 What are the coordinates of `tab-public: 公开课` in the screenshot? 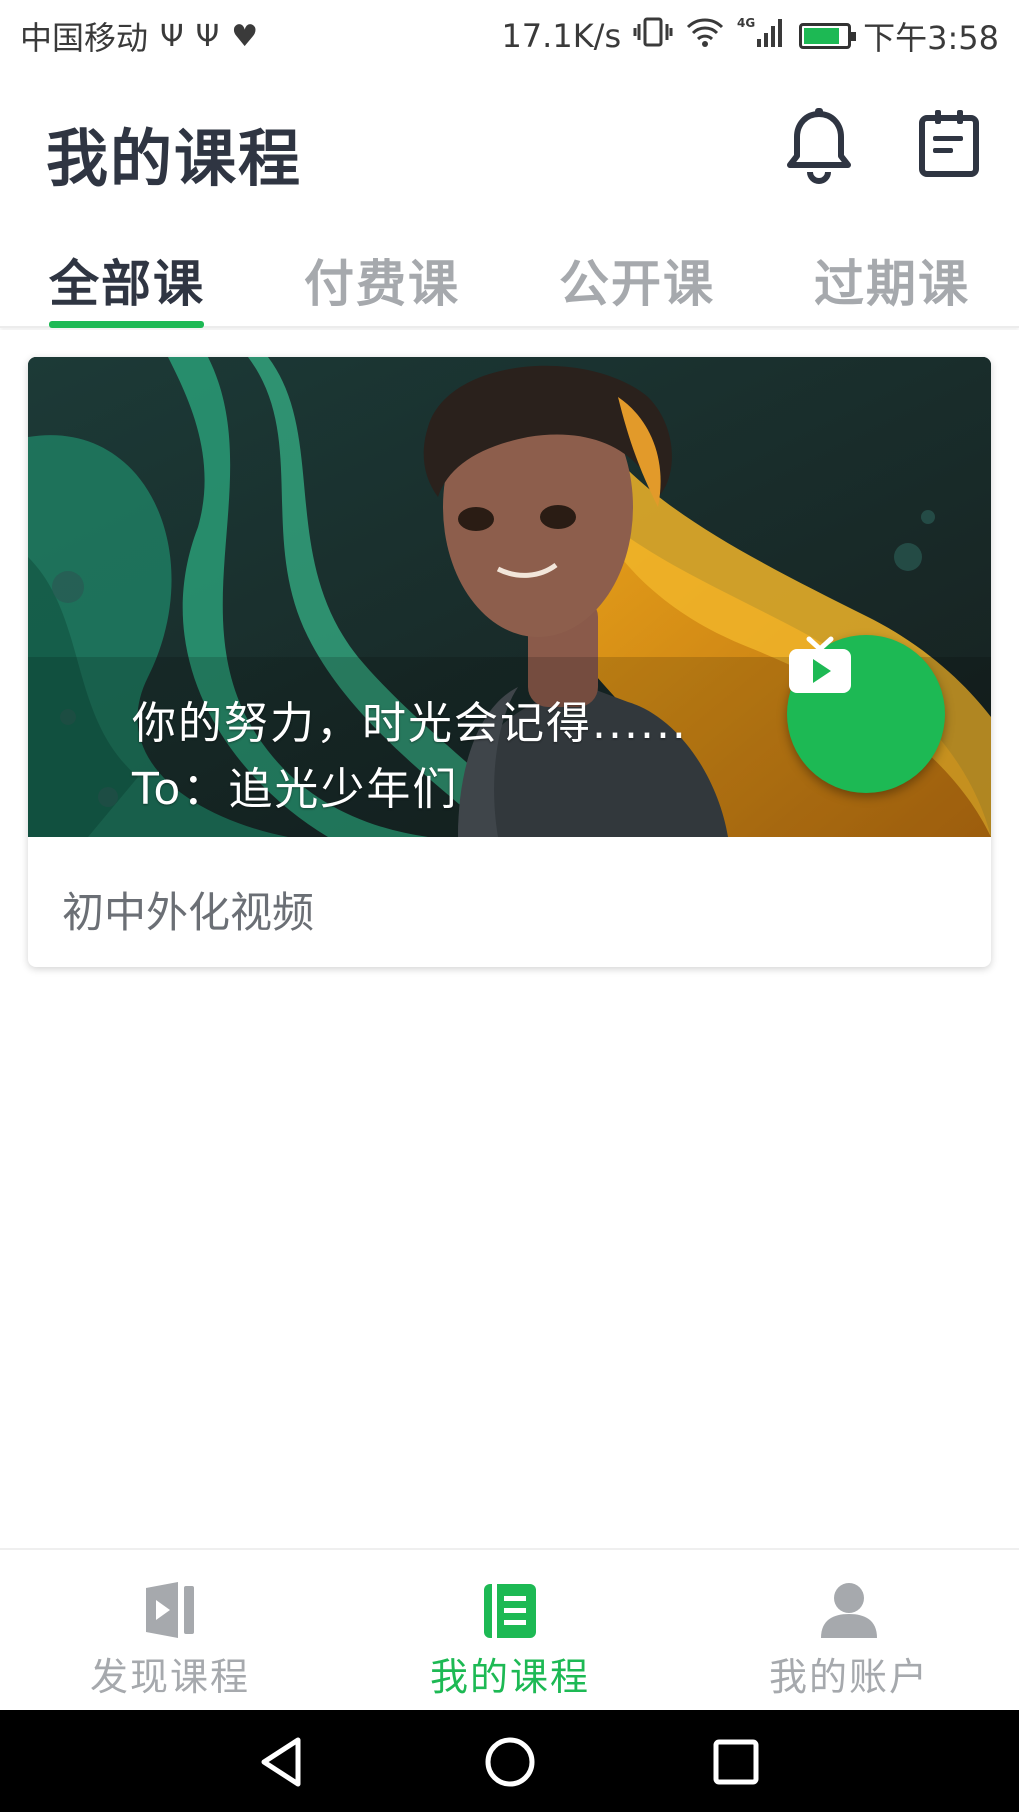 It's located at (637, 280).